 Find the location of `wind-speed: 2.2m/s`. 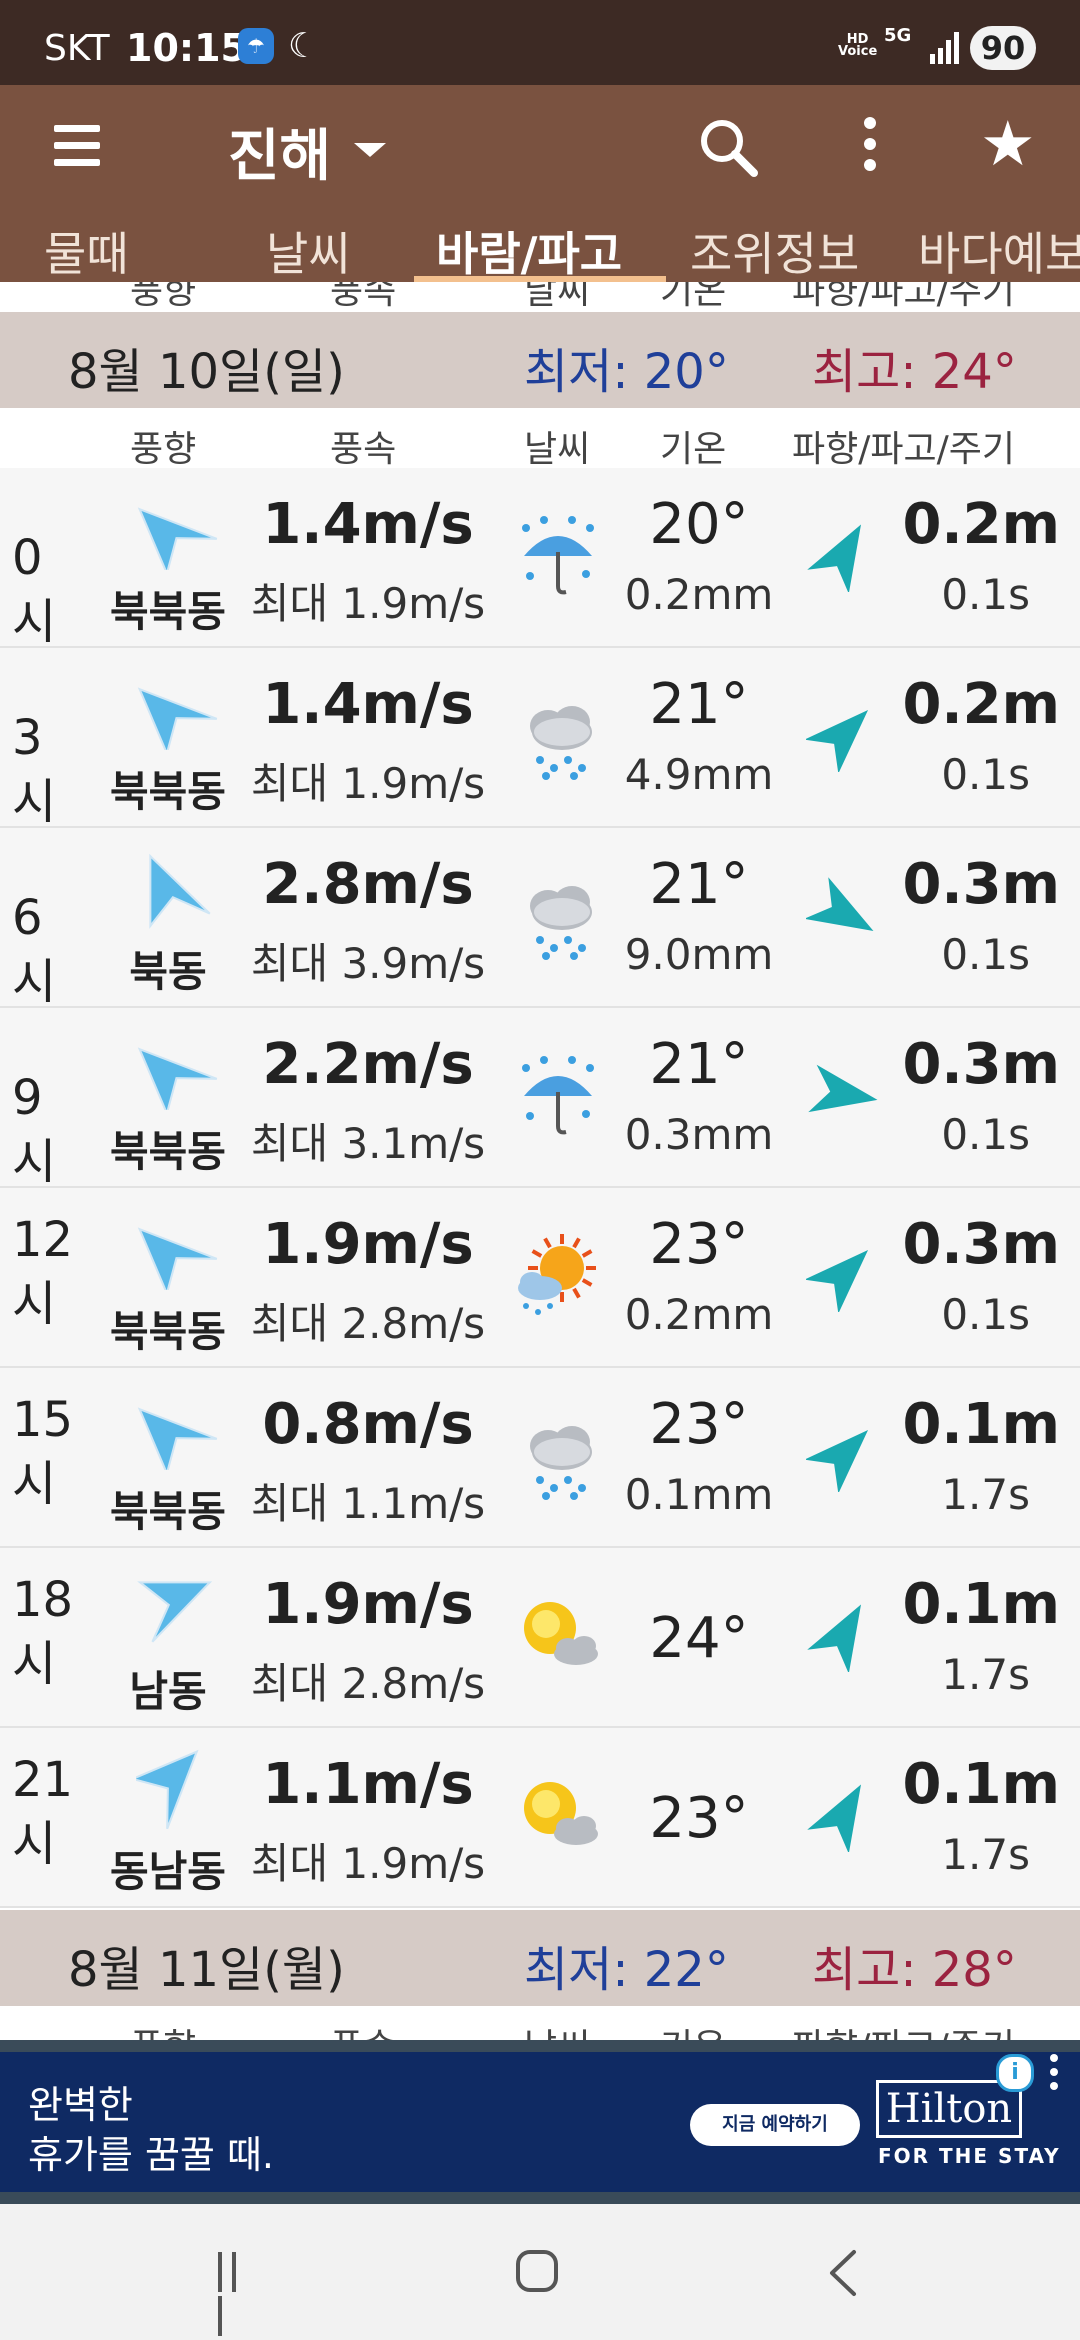

wind-speed: 2.2m/s is located at coordinates (368, 1064).